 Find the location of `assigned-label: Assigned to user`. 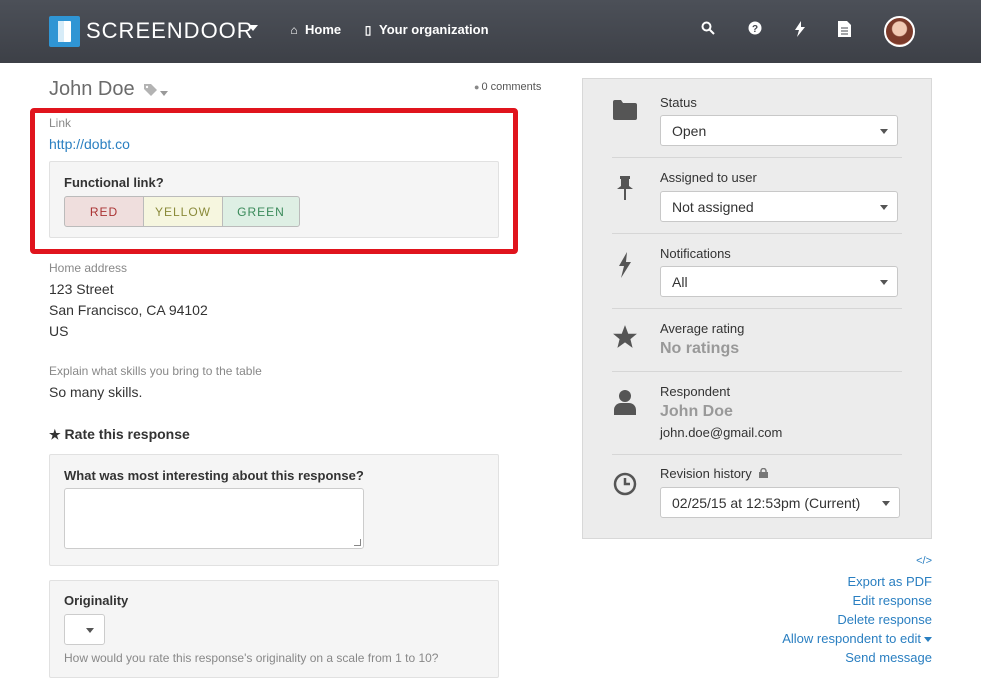

assigned-label: Assigned to user is located at coordinates (708, 177).